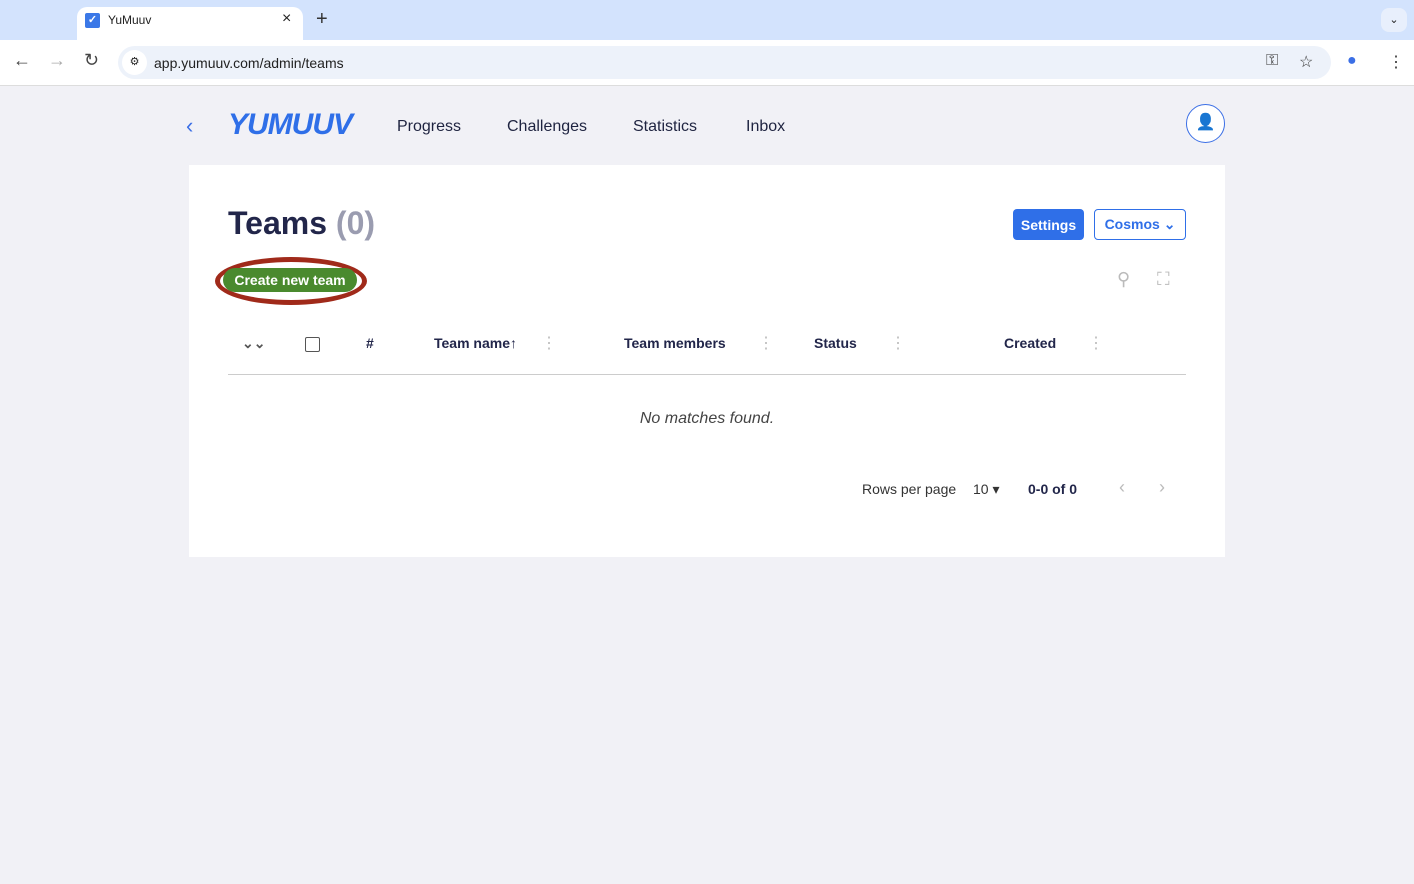 The height and width of the screenshot is (884, 1414). What do you see at coordinates (312, 344) in the screenshot?
I see `select-all-checkbox` at bounding box center [312, 344].